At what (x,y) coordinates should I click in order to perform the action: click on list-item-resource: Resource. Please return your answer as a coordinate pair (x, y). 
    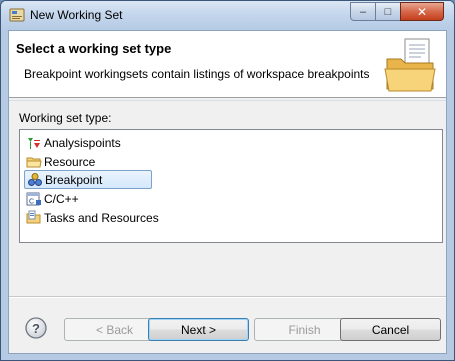
    Looking at the image, I should click on (59, 161).